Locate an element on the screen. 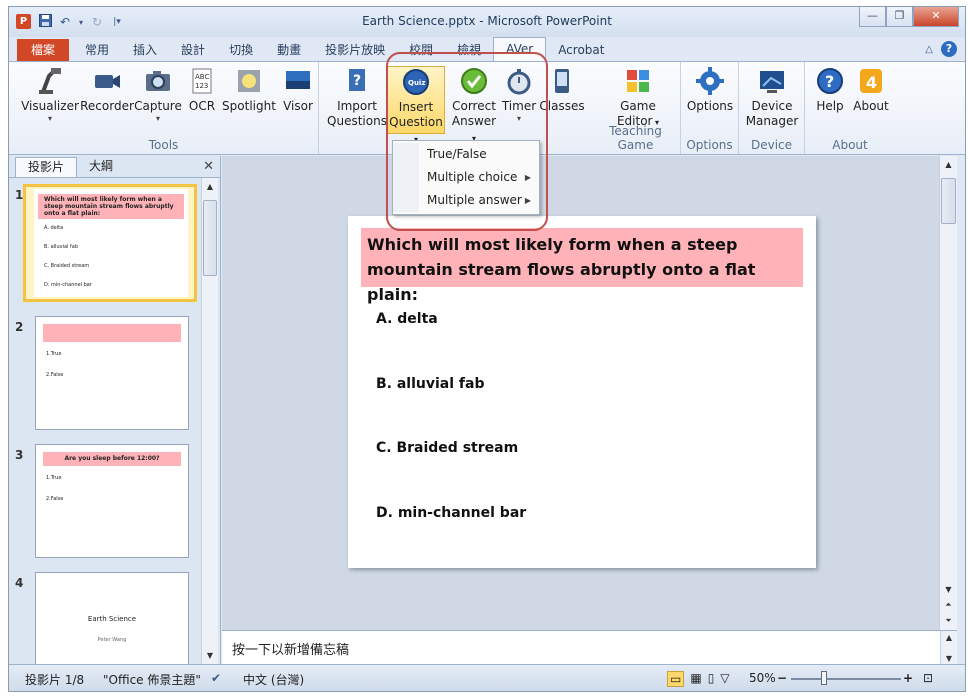 This screenshot has width=968, height=697. menu-item-multiple-choice: Multiple choice ▶ is located at coordinates (466, 177).